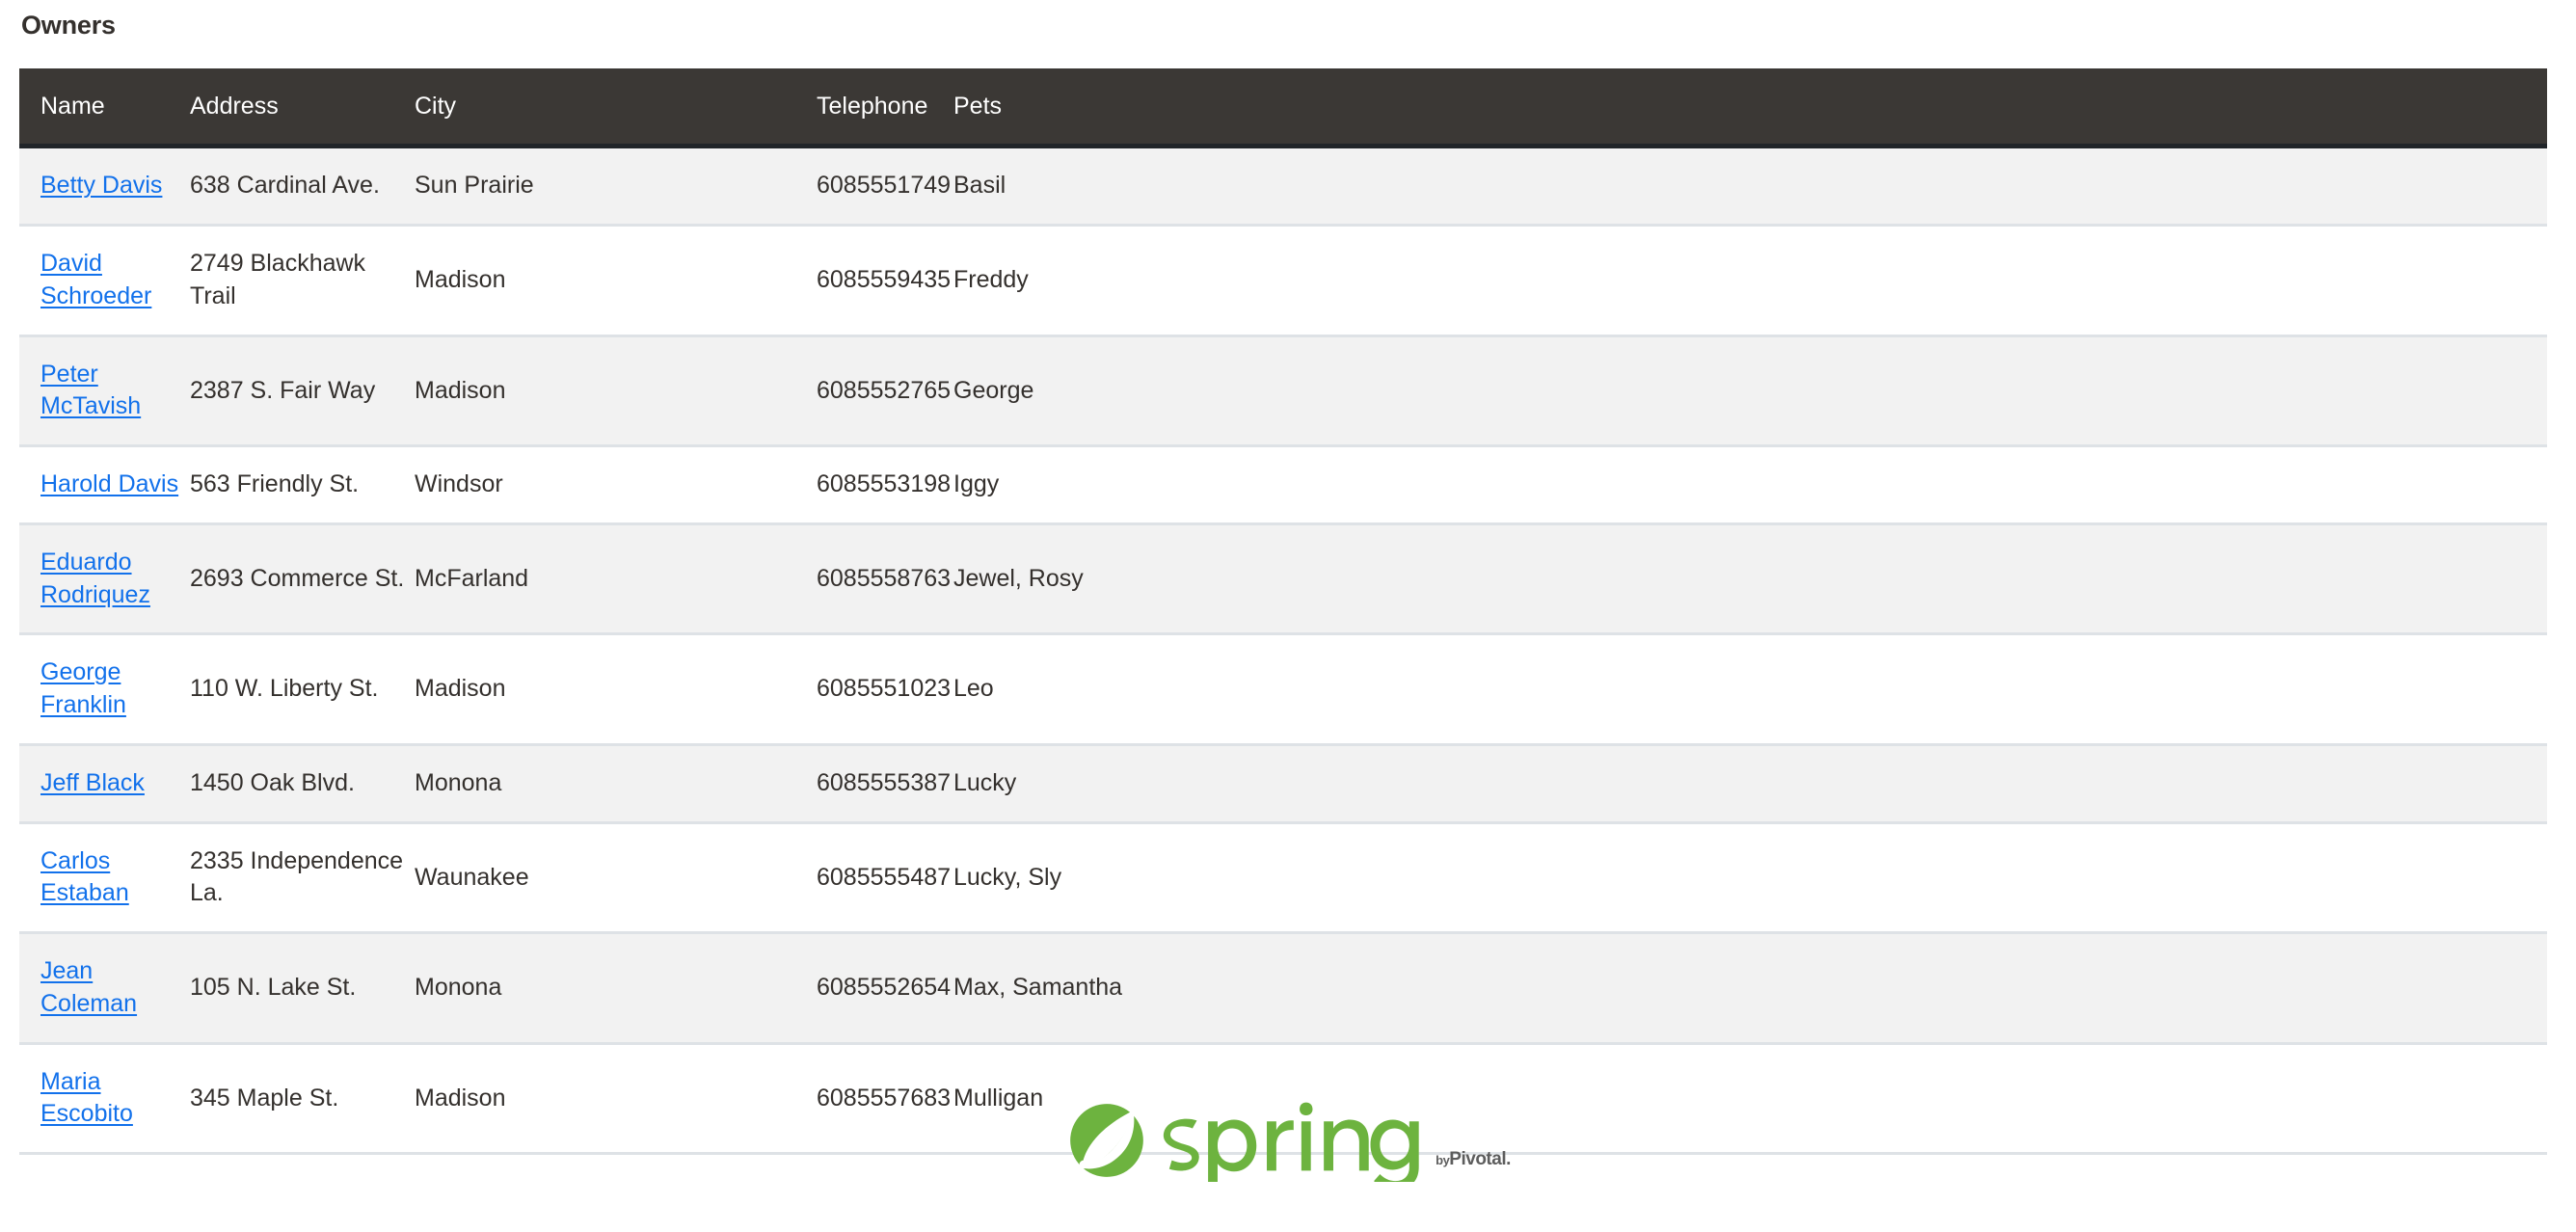  I want to click on footer: byPivotal., so click(1288, 1141).